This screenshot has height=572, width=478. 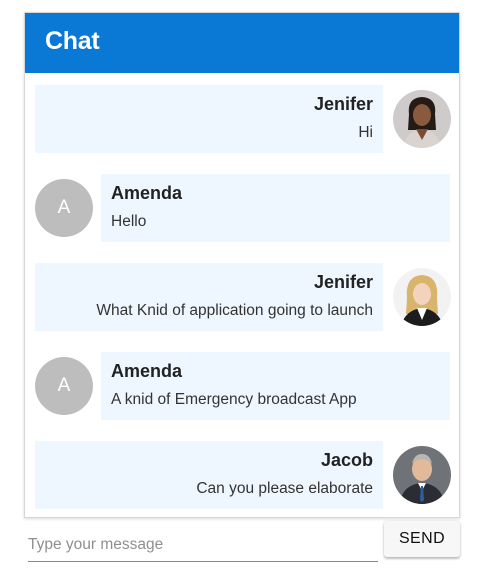 What do you see at coordinates (365, 132) in the screenshot?
I see `message-text: Hi` at bounding box center [365, 132].